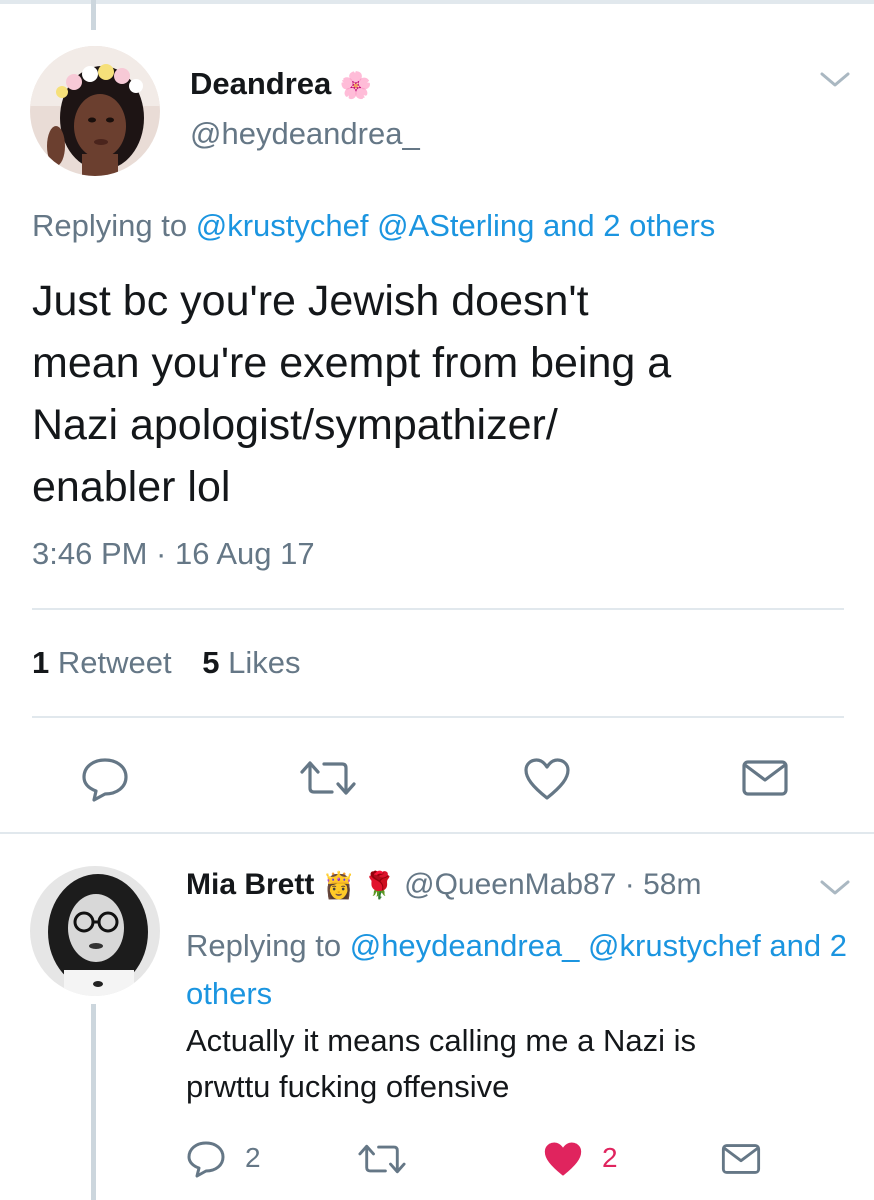  I want to click on reply-display-name: Mia Brett, so click(250, 884).